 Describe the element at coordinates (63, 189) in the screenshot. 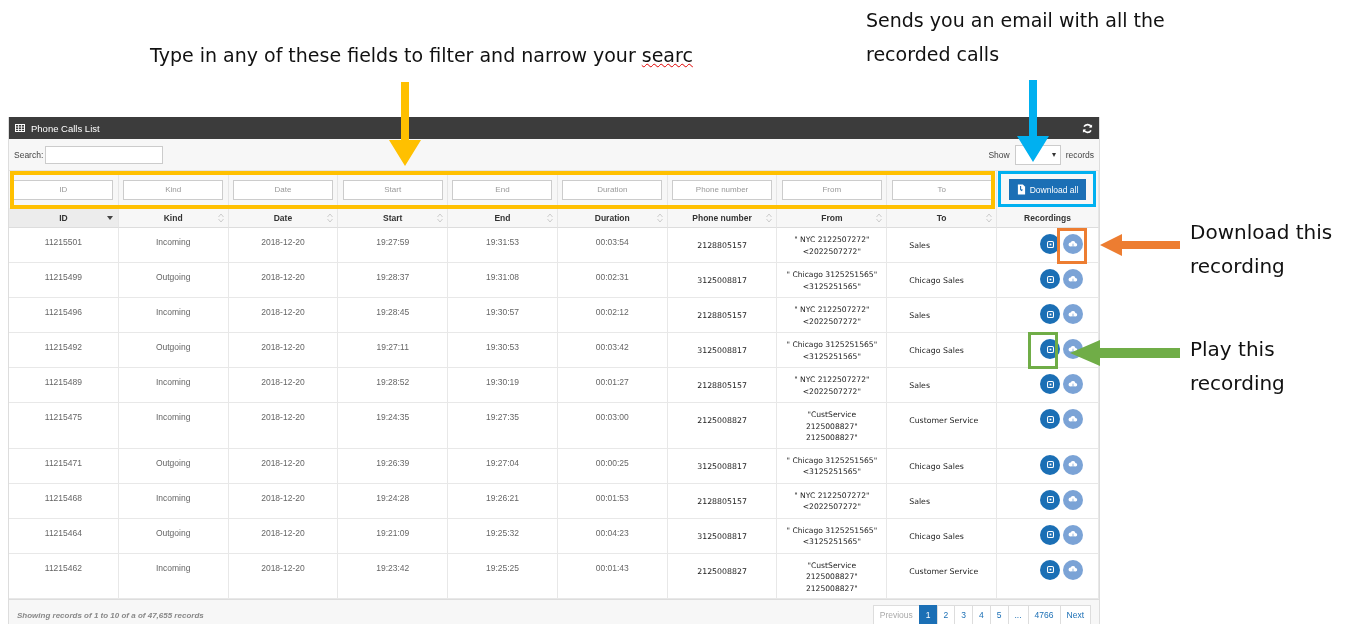

I see `filter-field: ID` at that location.